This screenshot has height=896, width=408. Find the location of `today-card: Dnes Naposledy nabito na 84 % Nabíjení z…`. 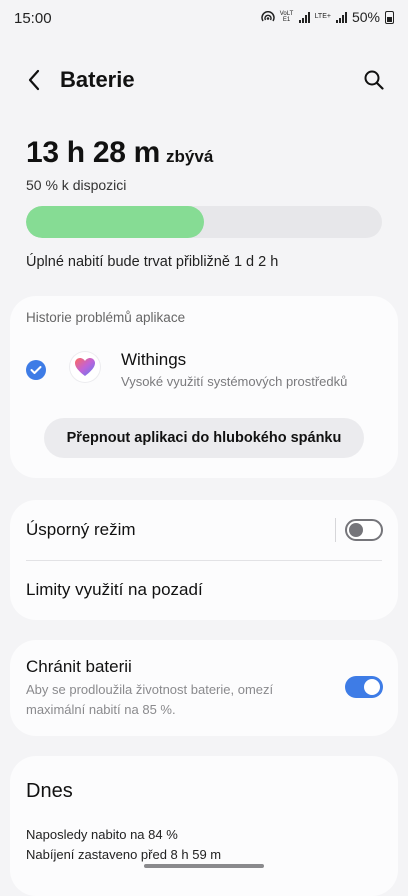

today-card: Dnes Naposledy nabito na 84 % Nabíjení z… is located at coordinates (204, 826).